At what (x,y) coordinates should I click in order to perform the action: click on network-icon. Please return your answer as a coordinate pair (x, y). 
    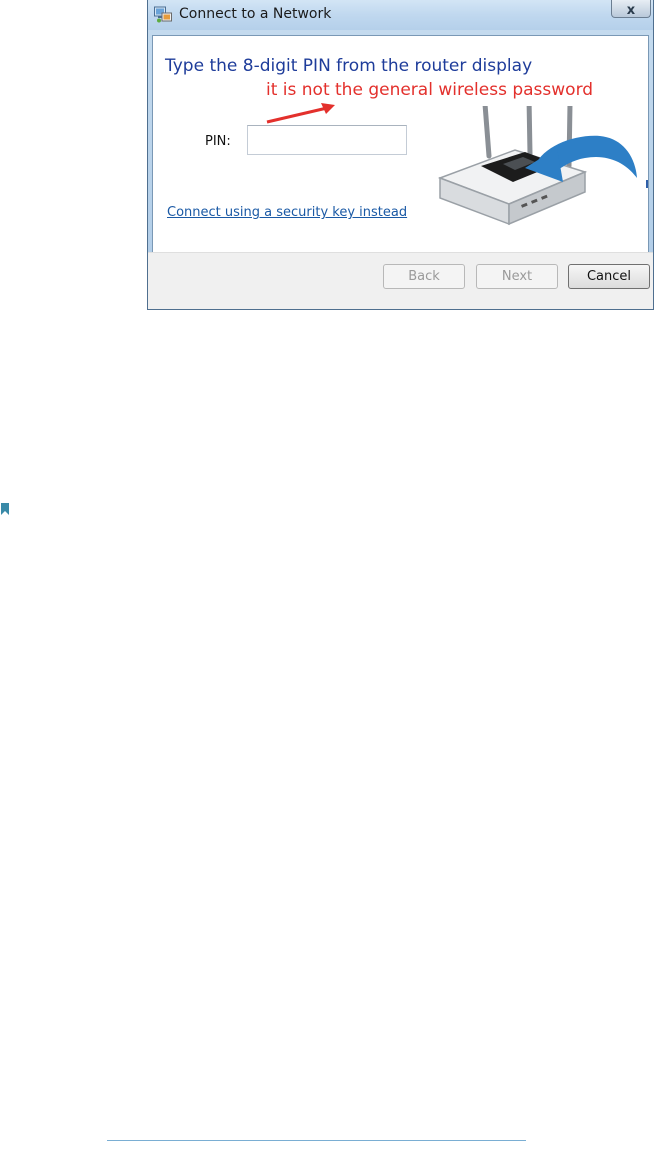
    Looking at the image, I should click on (163, 14).